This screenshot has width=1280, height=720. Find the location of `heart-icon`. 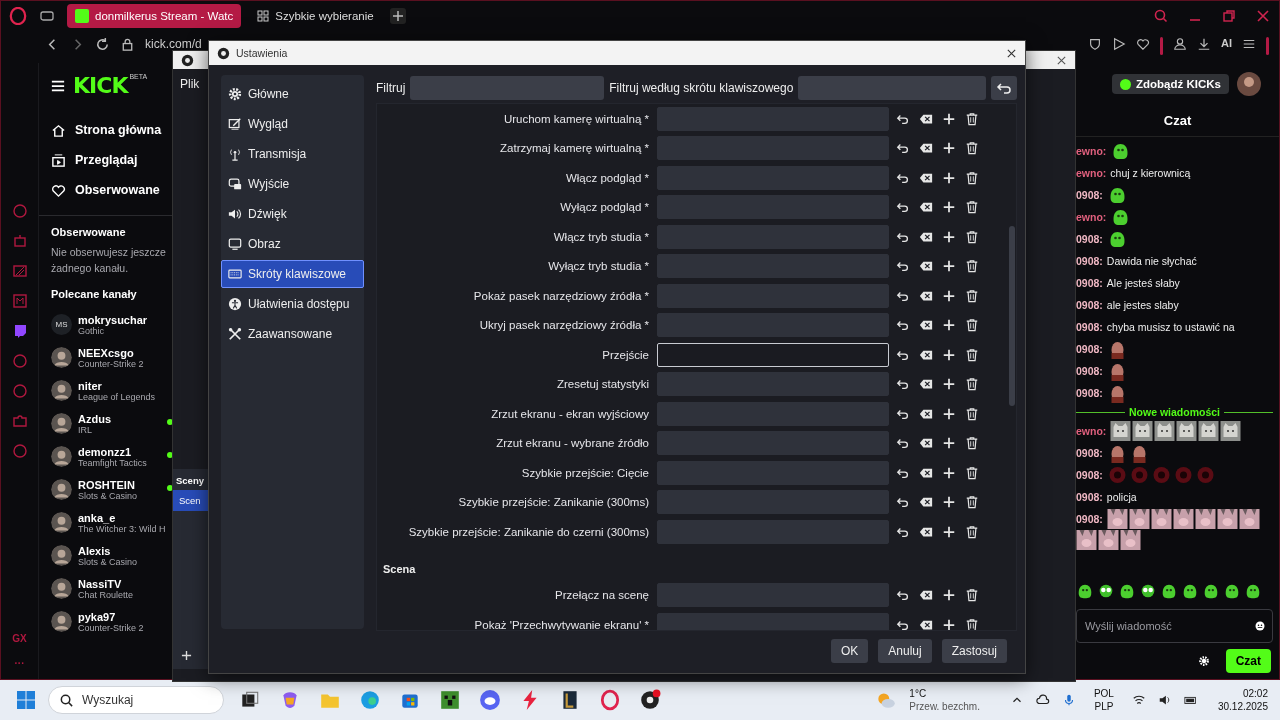

heart-icon is located at coordinates (1143, 44).